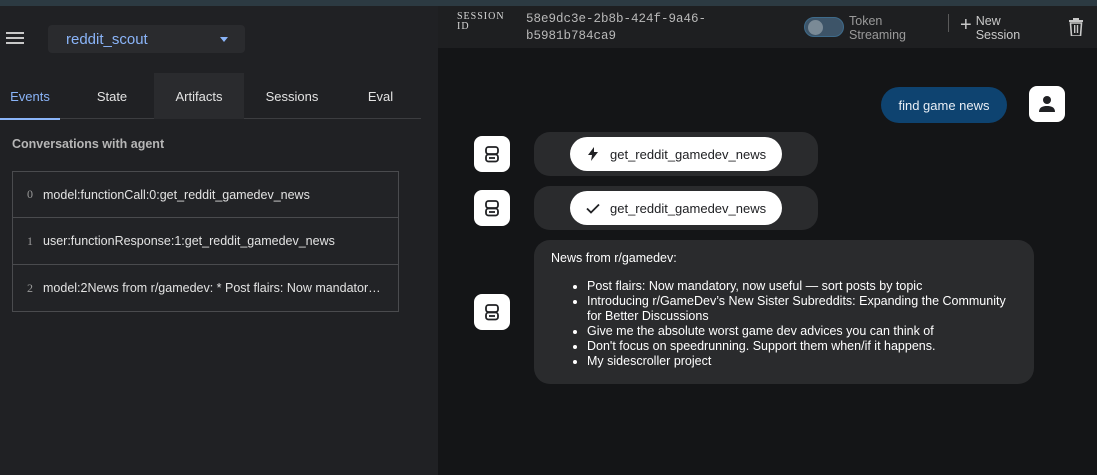  I want to click on response-header: News from r/gamedev:, so click(614, 258).